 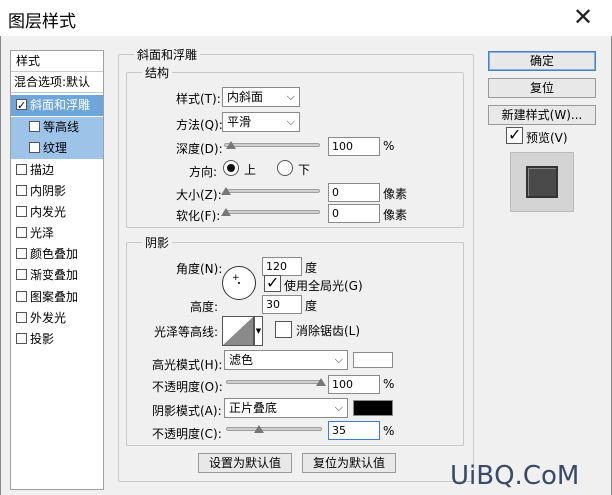 I want to click on technique-dropdown-value: 平滑, so click(x=239, y=122).